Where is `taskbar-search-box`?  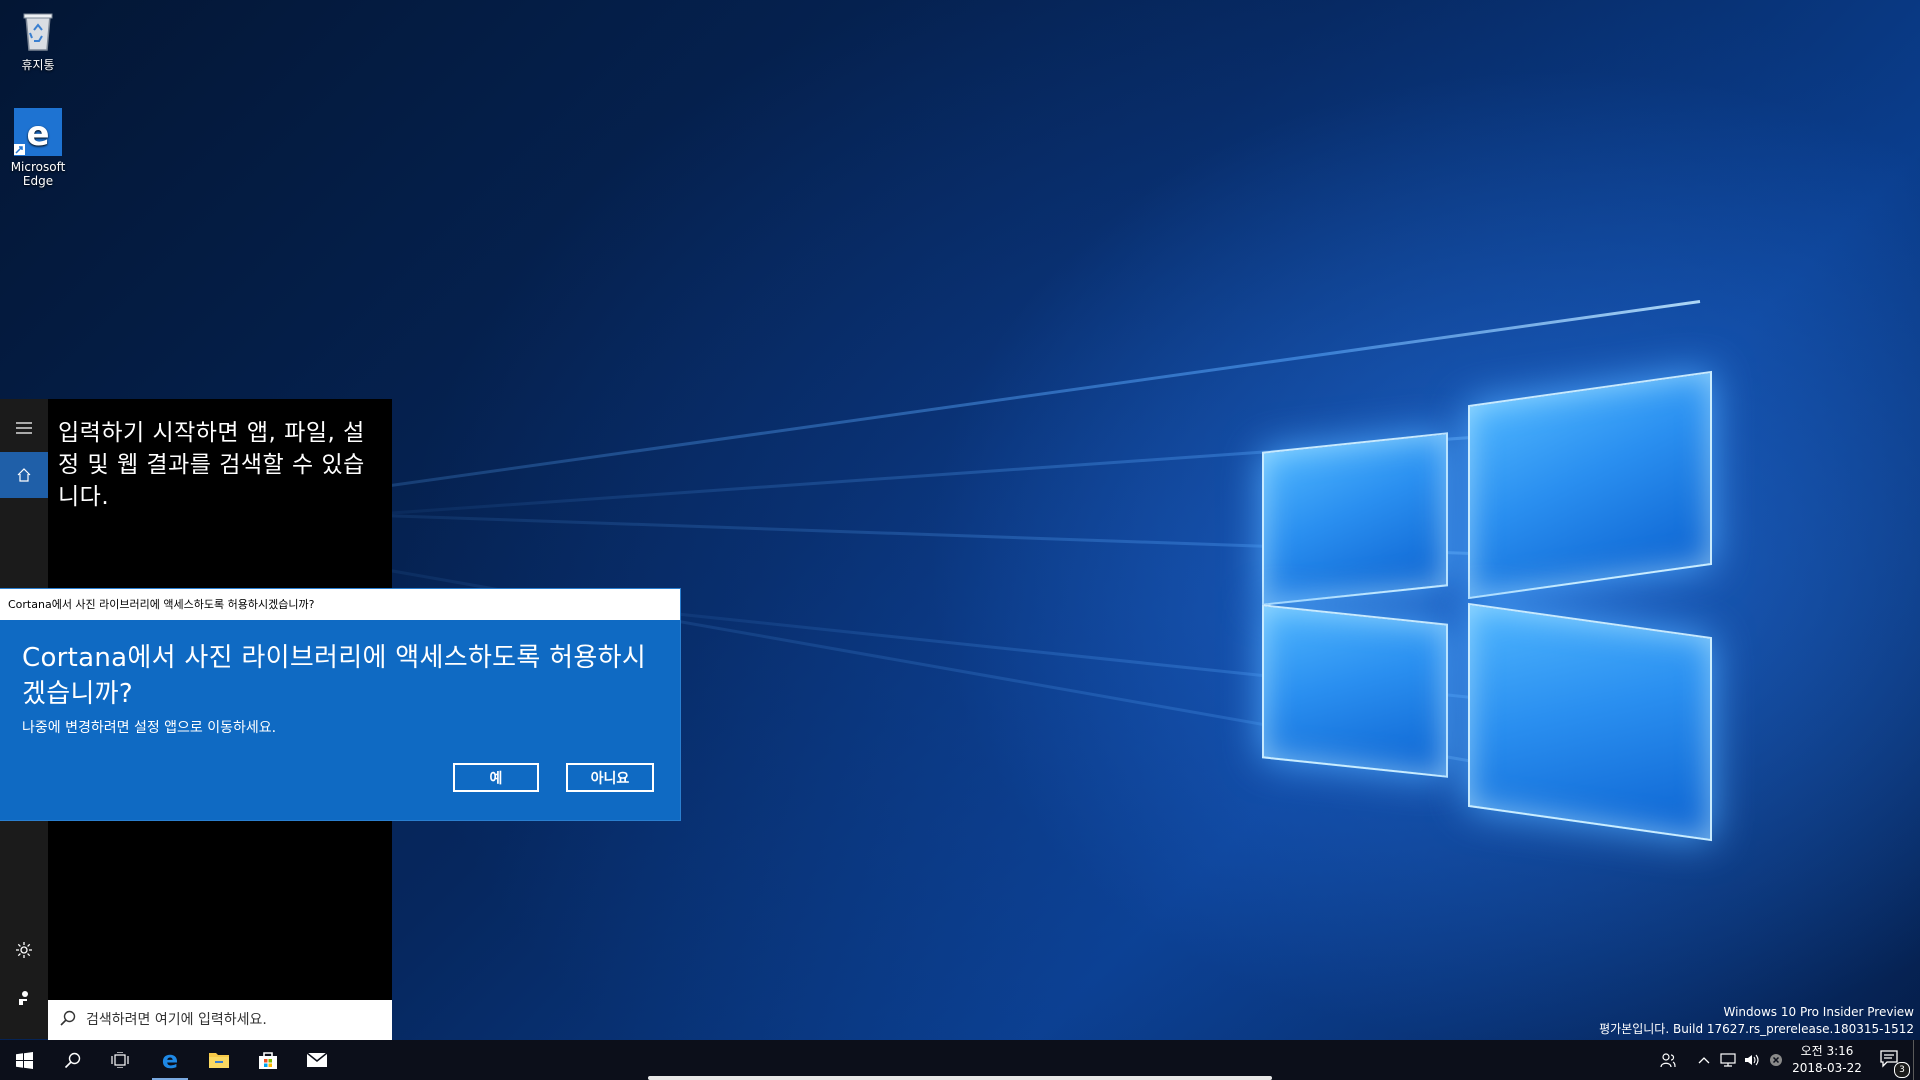
taskbar-search-box is located at coordinates (220, 1020).